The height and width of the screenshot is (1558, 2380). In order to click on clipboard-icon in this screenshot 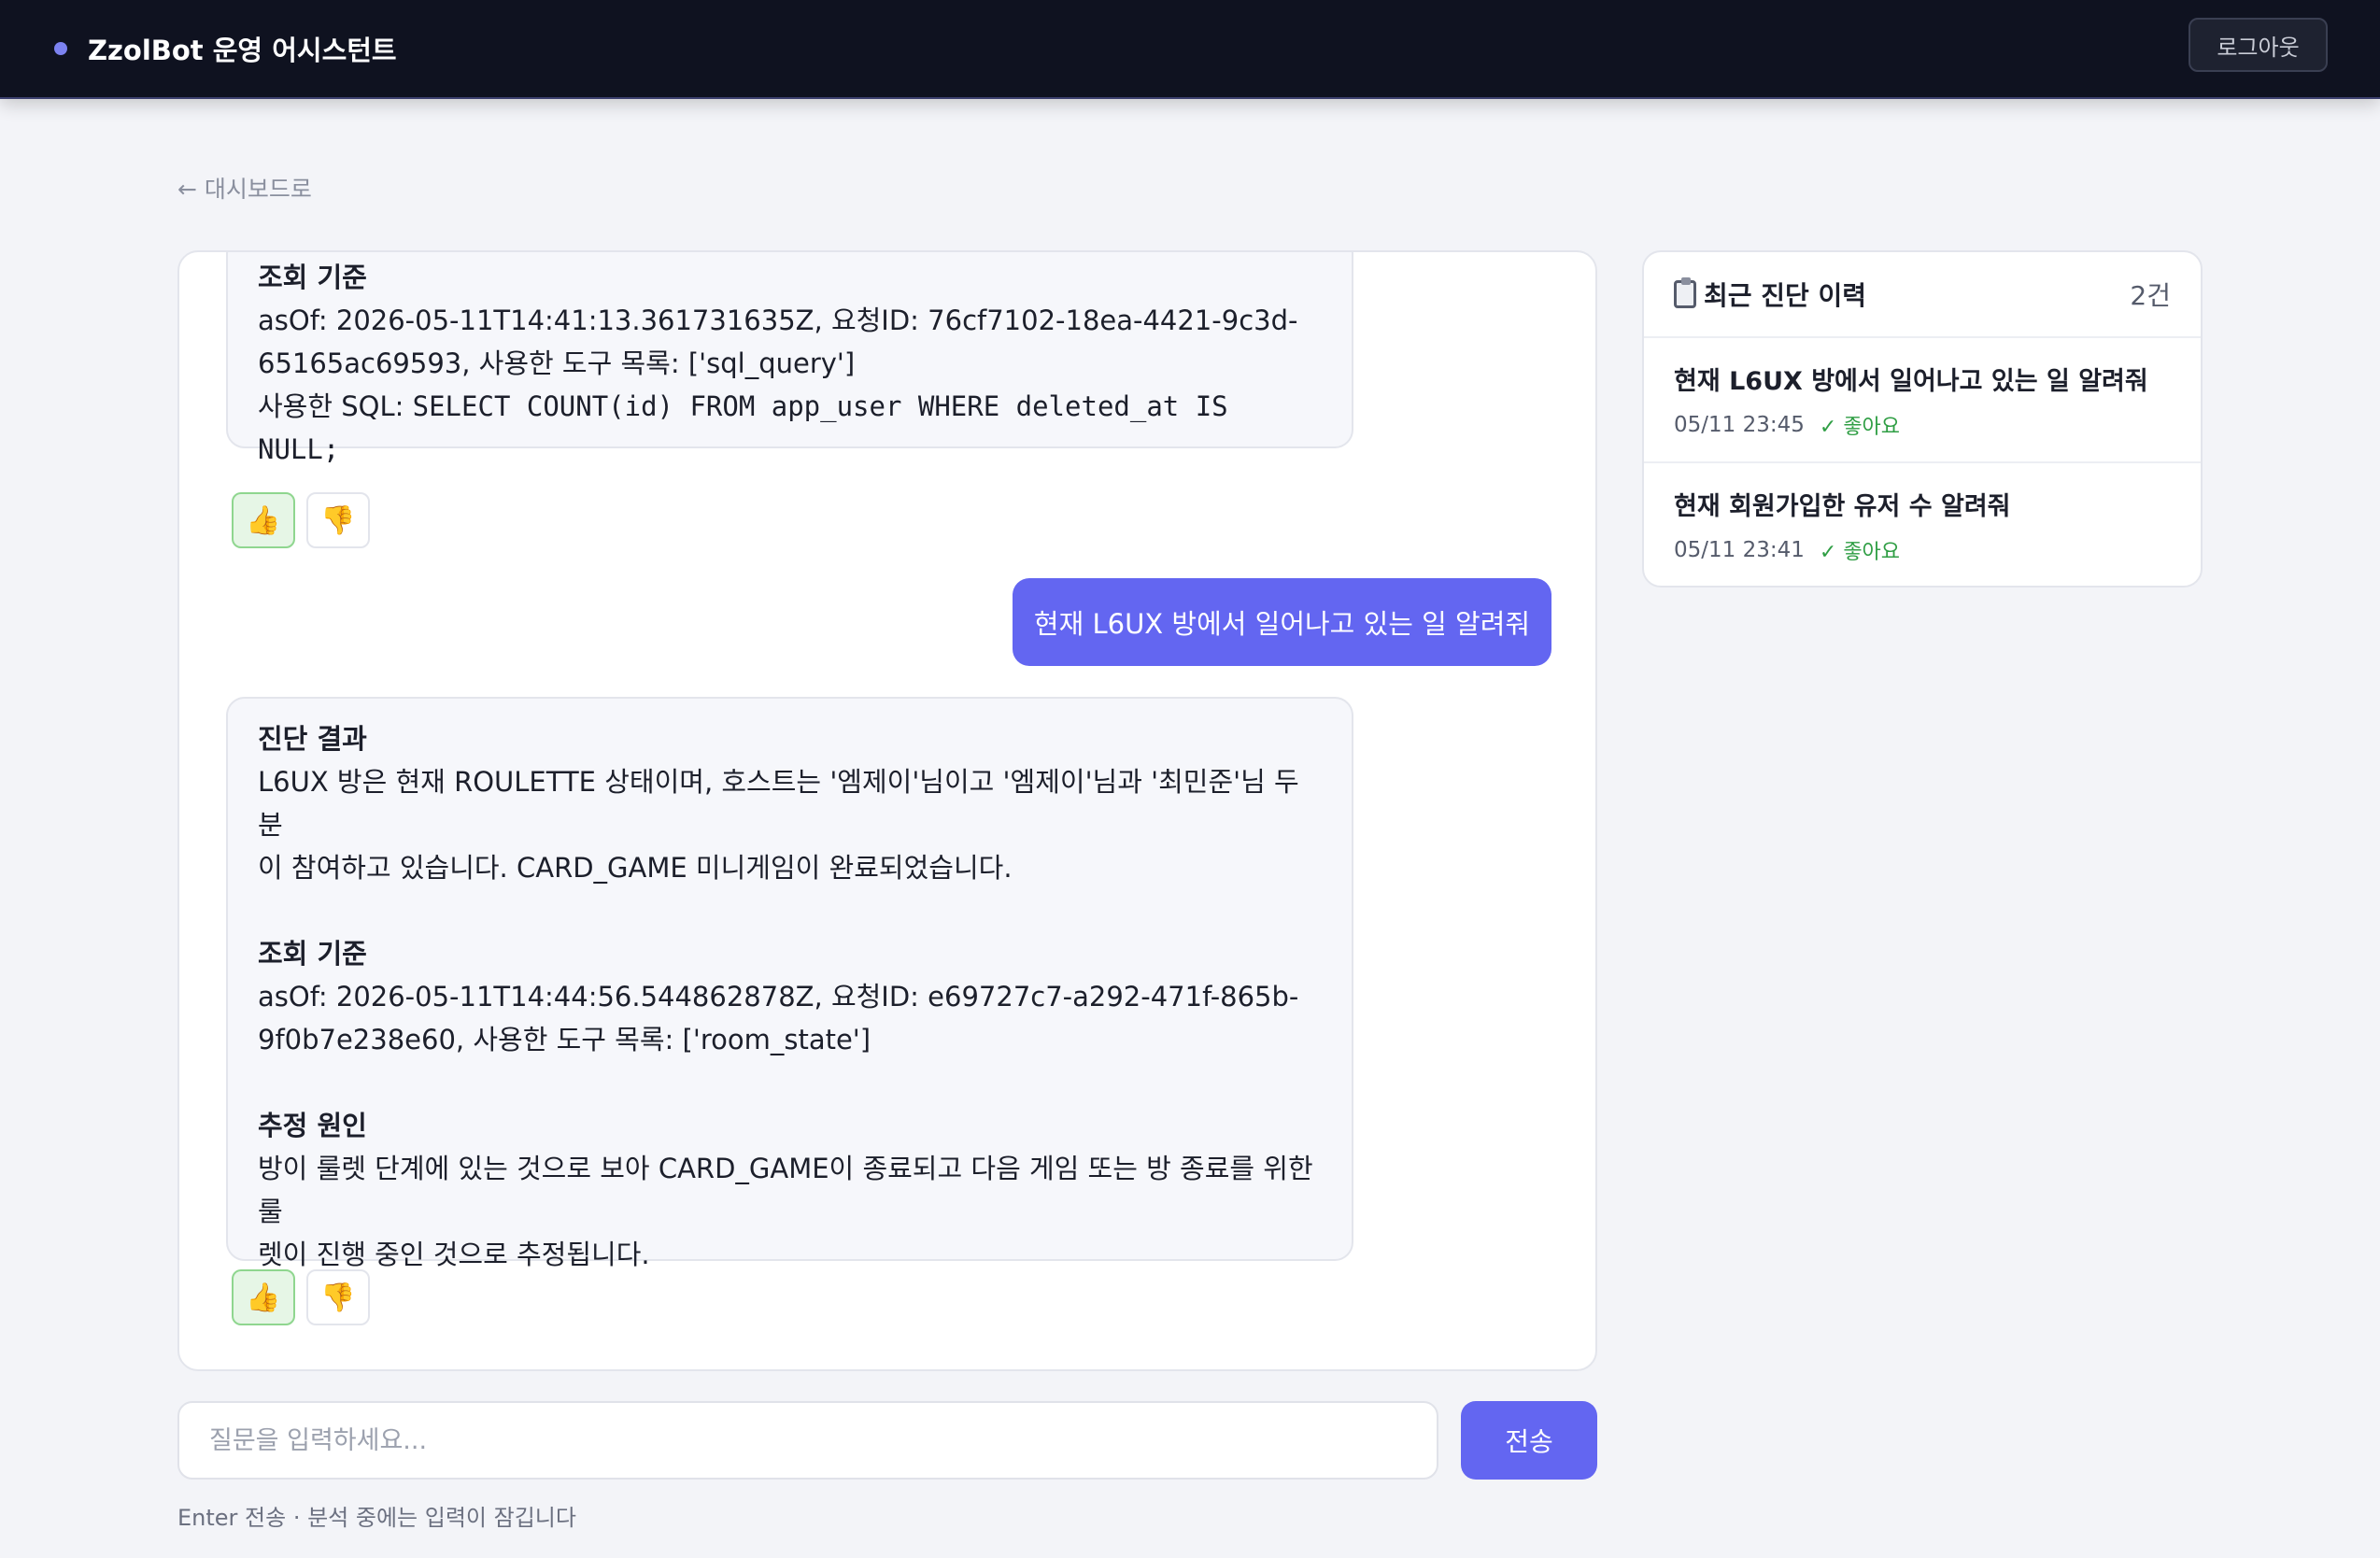, I will do `click(1685, 292)`.